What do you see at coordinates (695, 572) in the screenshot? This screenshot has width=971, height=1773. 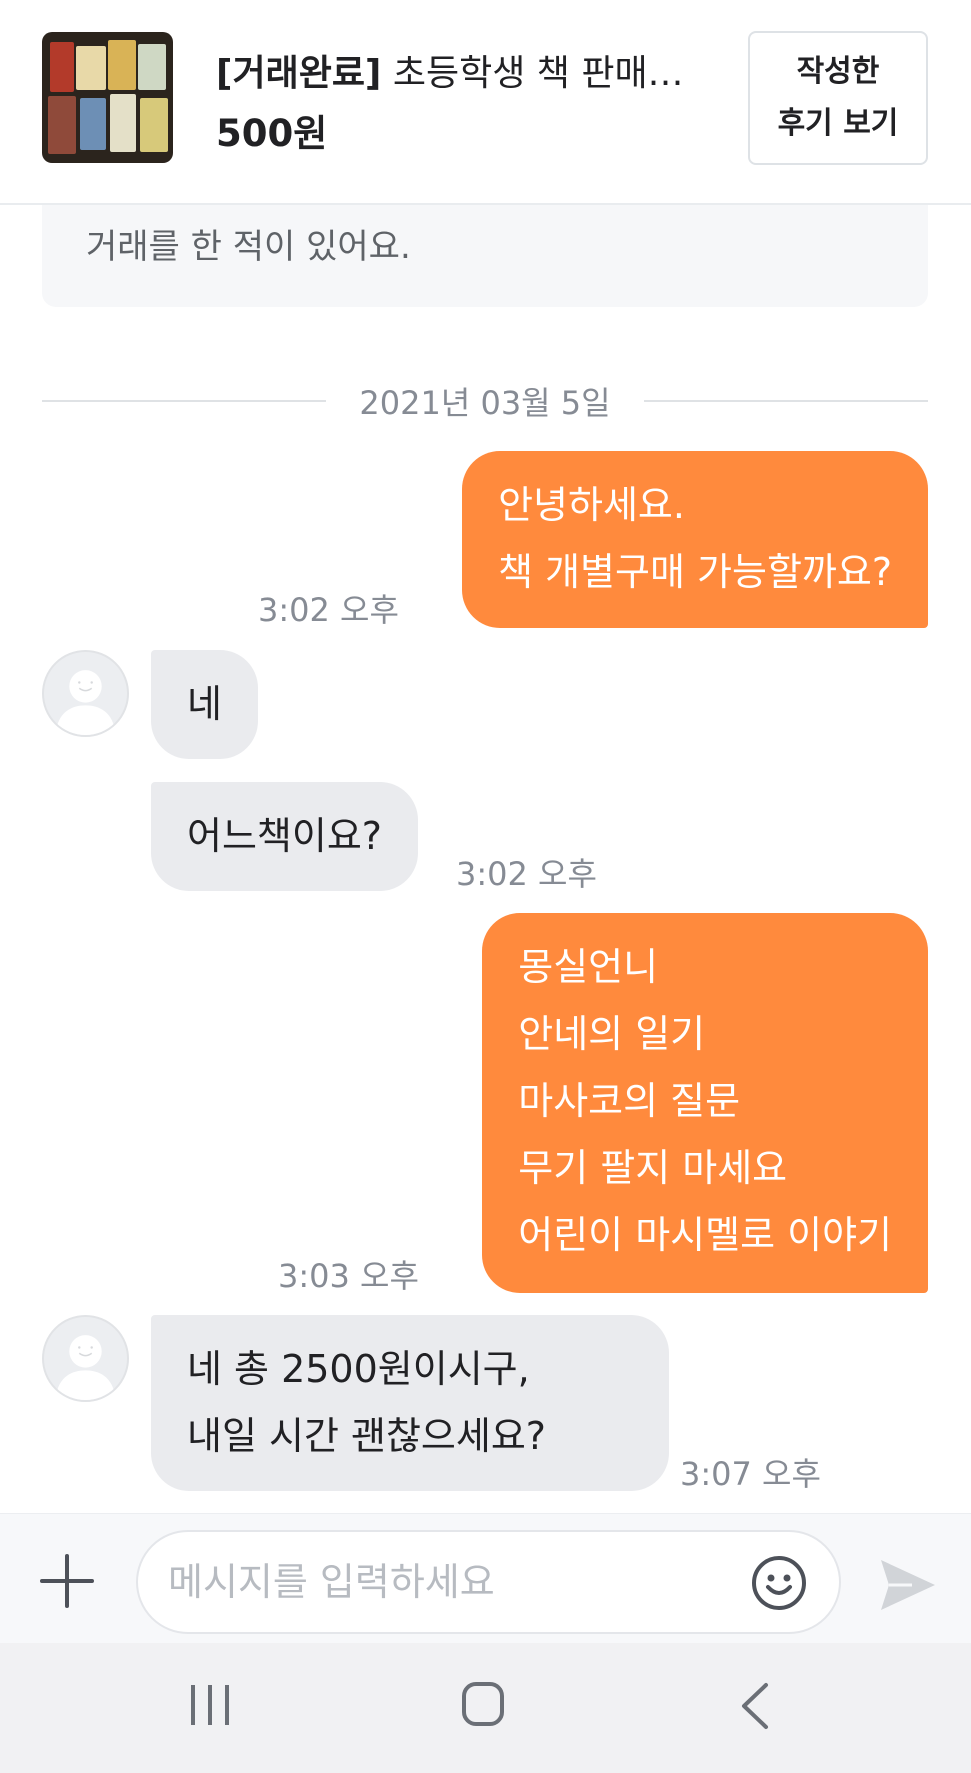 I see `message-line: 책 개별구매 가능할까요?` at bounding box center [695, 572].